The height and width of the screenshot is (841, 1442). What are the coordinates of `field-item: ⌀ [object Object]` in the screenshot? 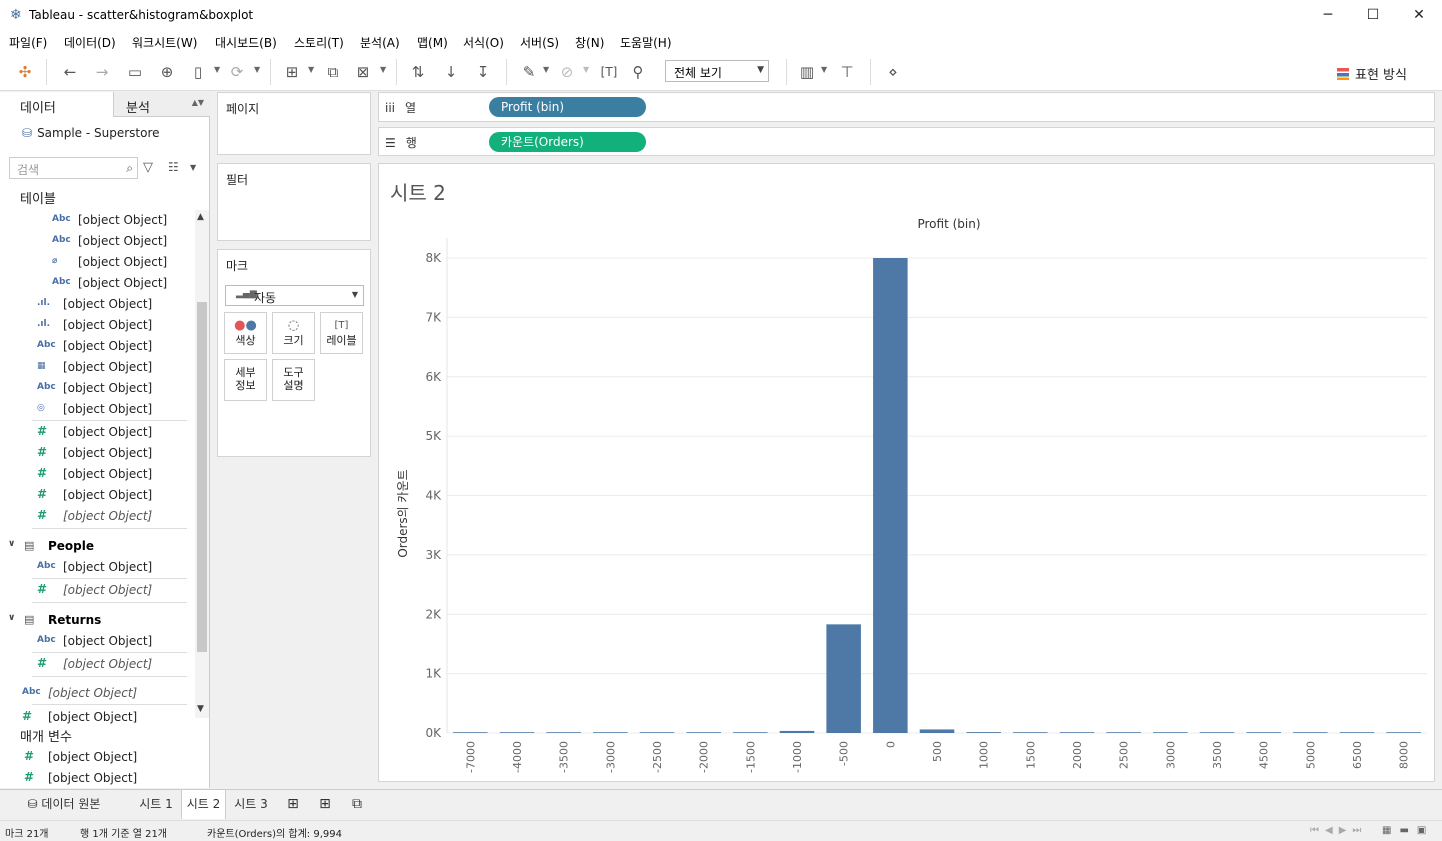 It's located at (97, 262).